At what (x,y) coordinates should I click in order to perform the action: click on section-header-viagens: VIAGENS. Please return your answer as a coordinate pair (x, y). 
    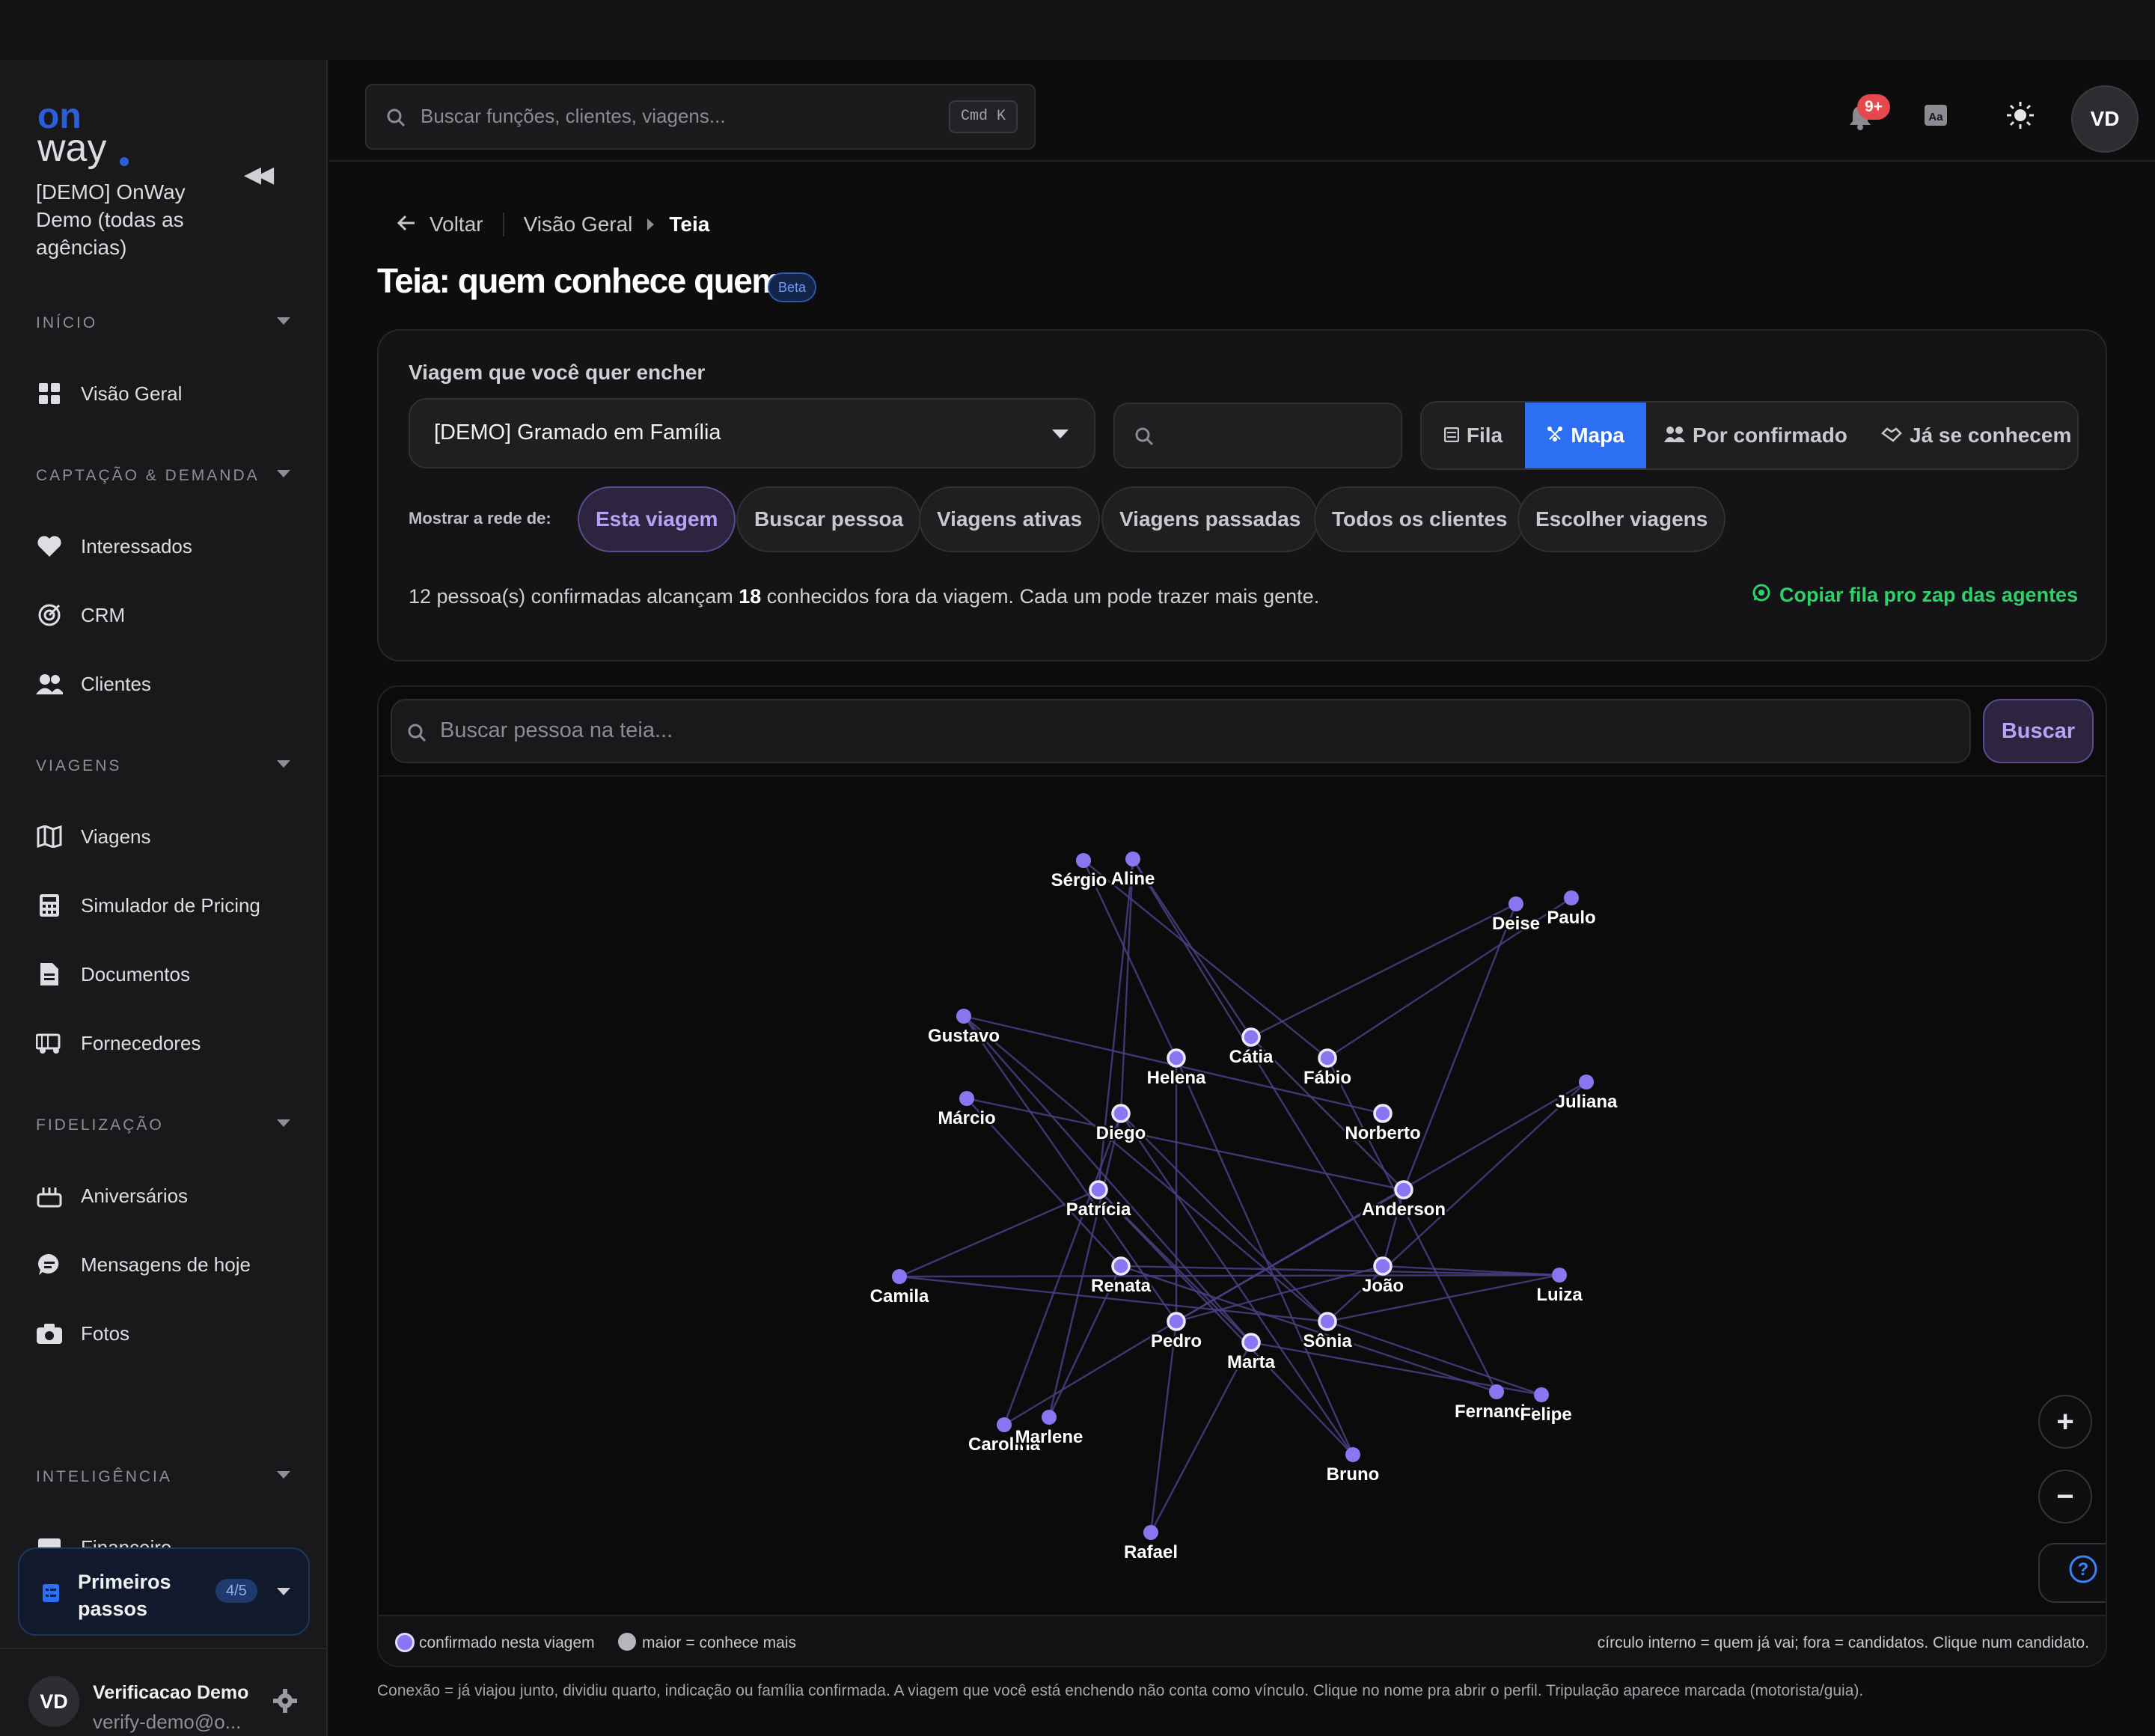
    Looking at the image, I should click on (163, 766).